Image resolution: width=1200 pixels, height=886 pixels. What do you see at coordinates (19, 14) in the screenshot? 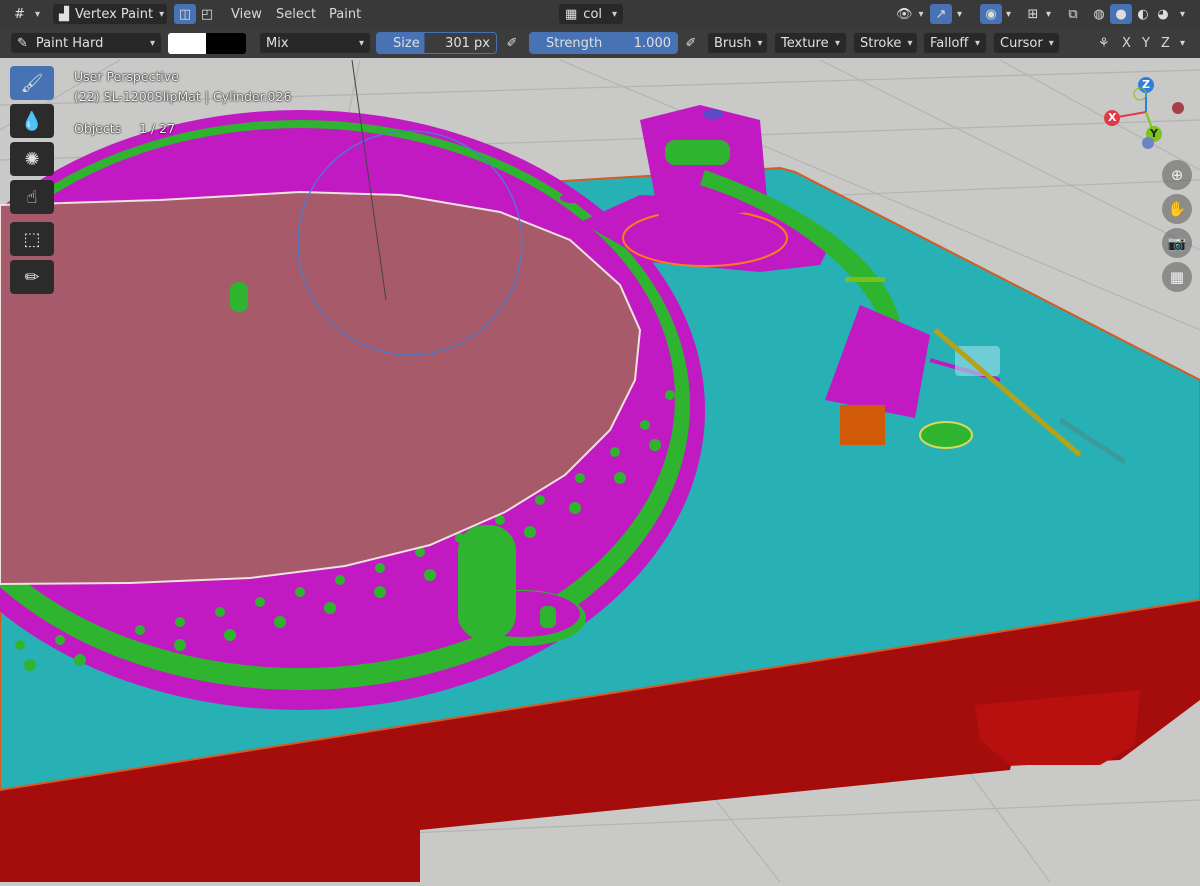
I see `grid-icon: #` at bounding box center [19, 14].